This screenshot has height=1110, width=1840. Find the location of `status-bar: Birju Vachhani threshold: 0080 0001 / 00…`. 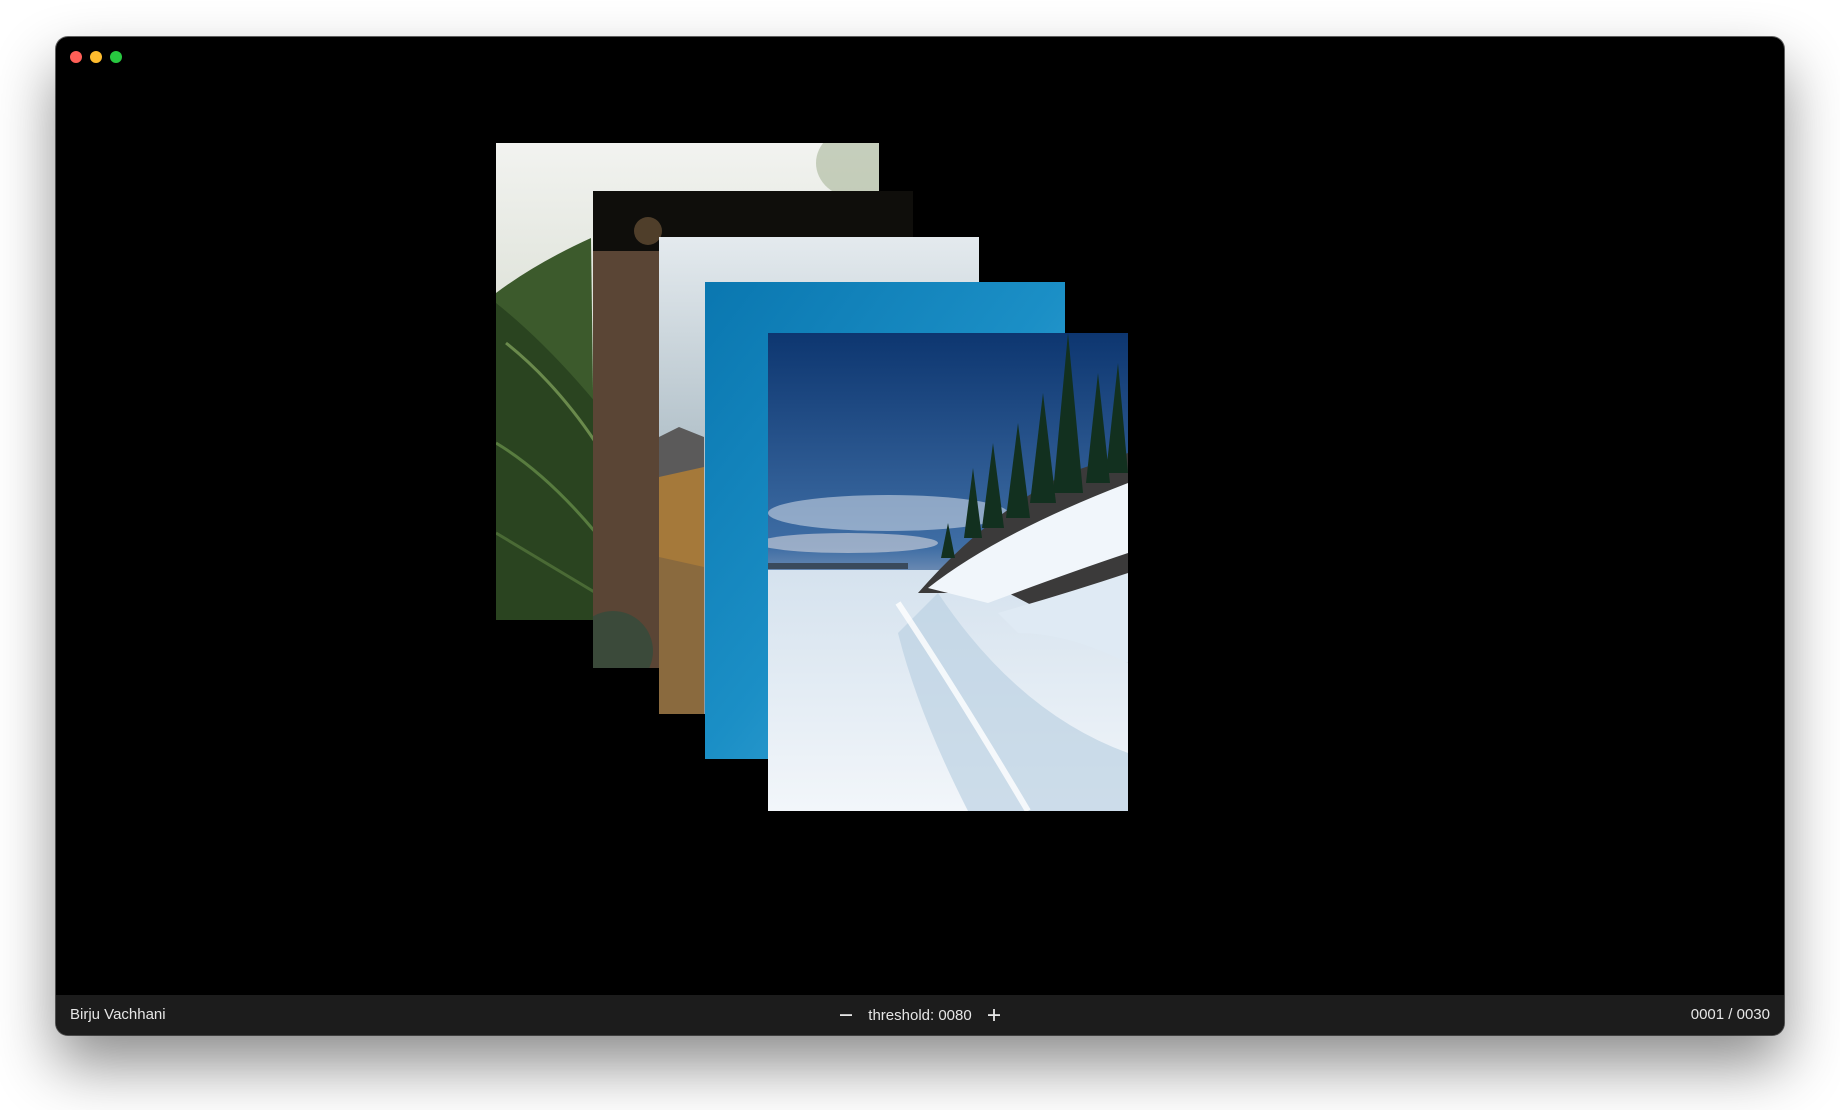

status-bar: Birju Vachhani threshold: 0080 0001 / 00… is located at coordinates (920, 1015).